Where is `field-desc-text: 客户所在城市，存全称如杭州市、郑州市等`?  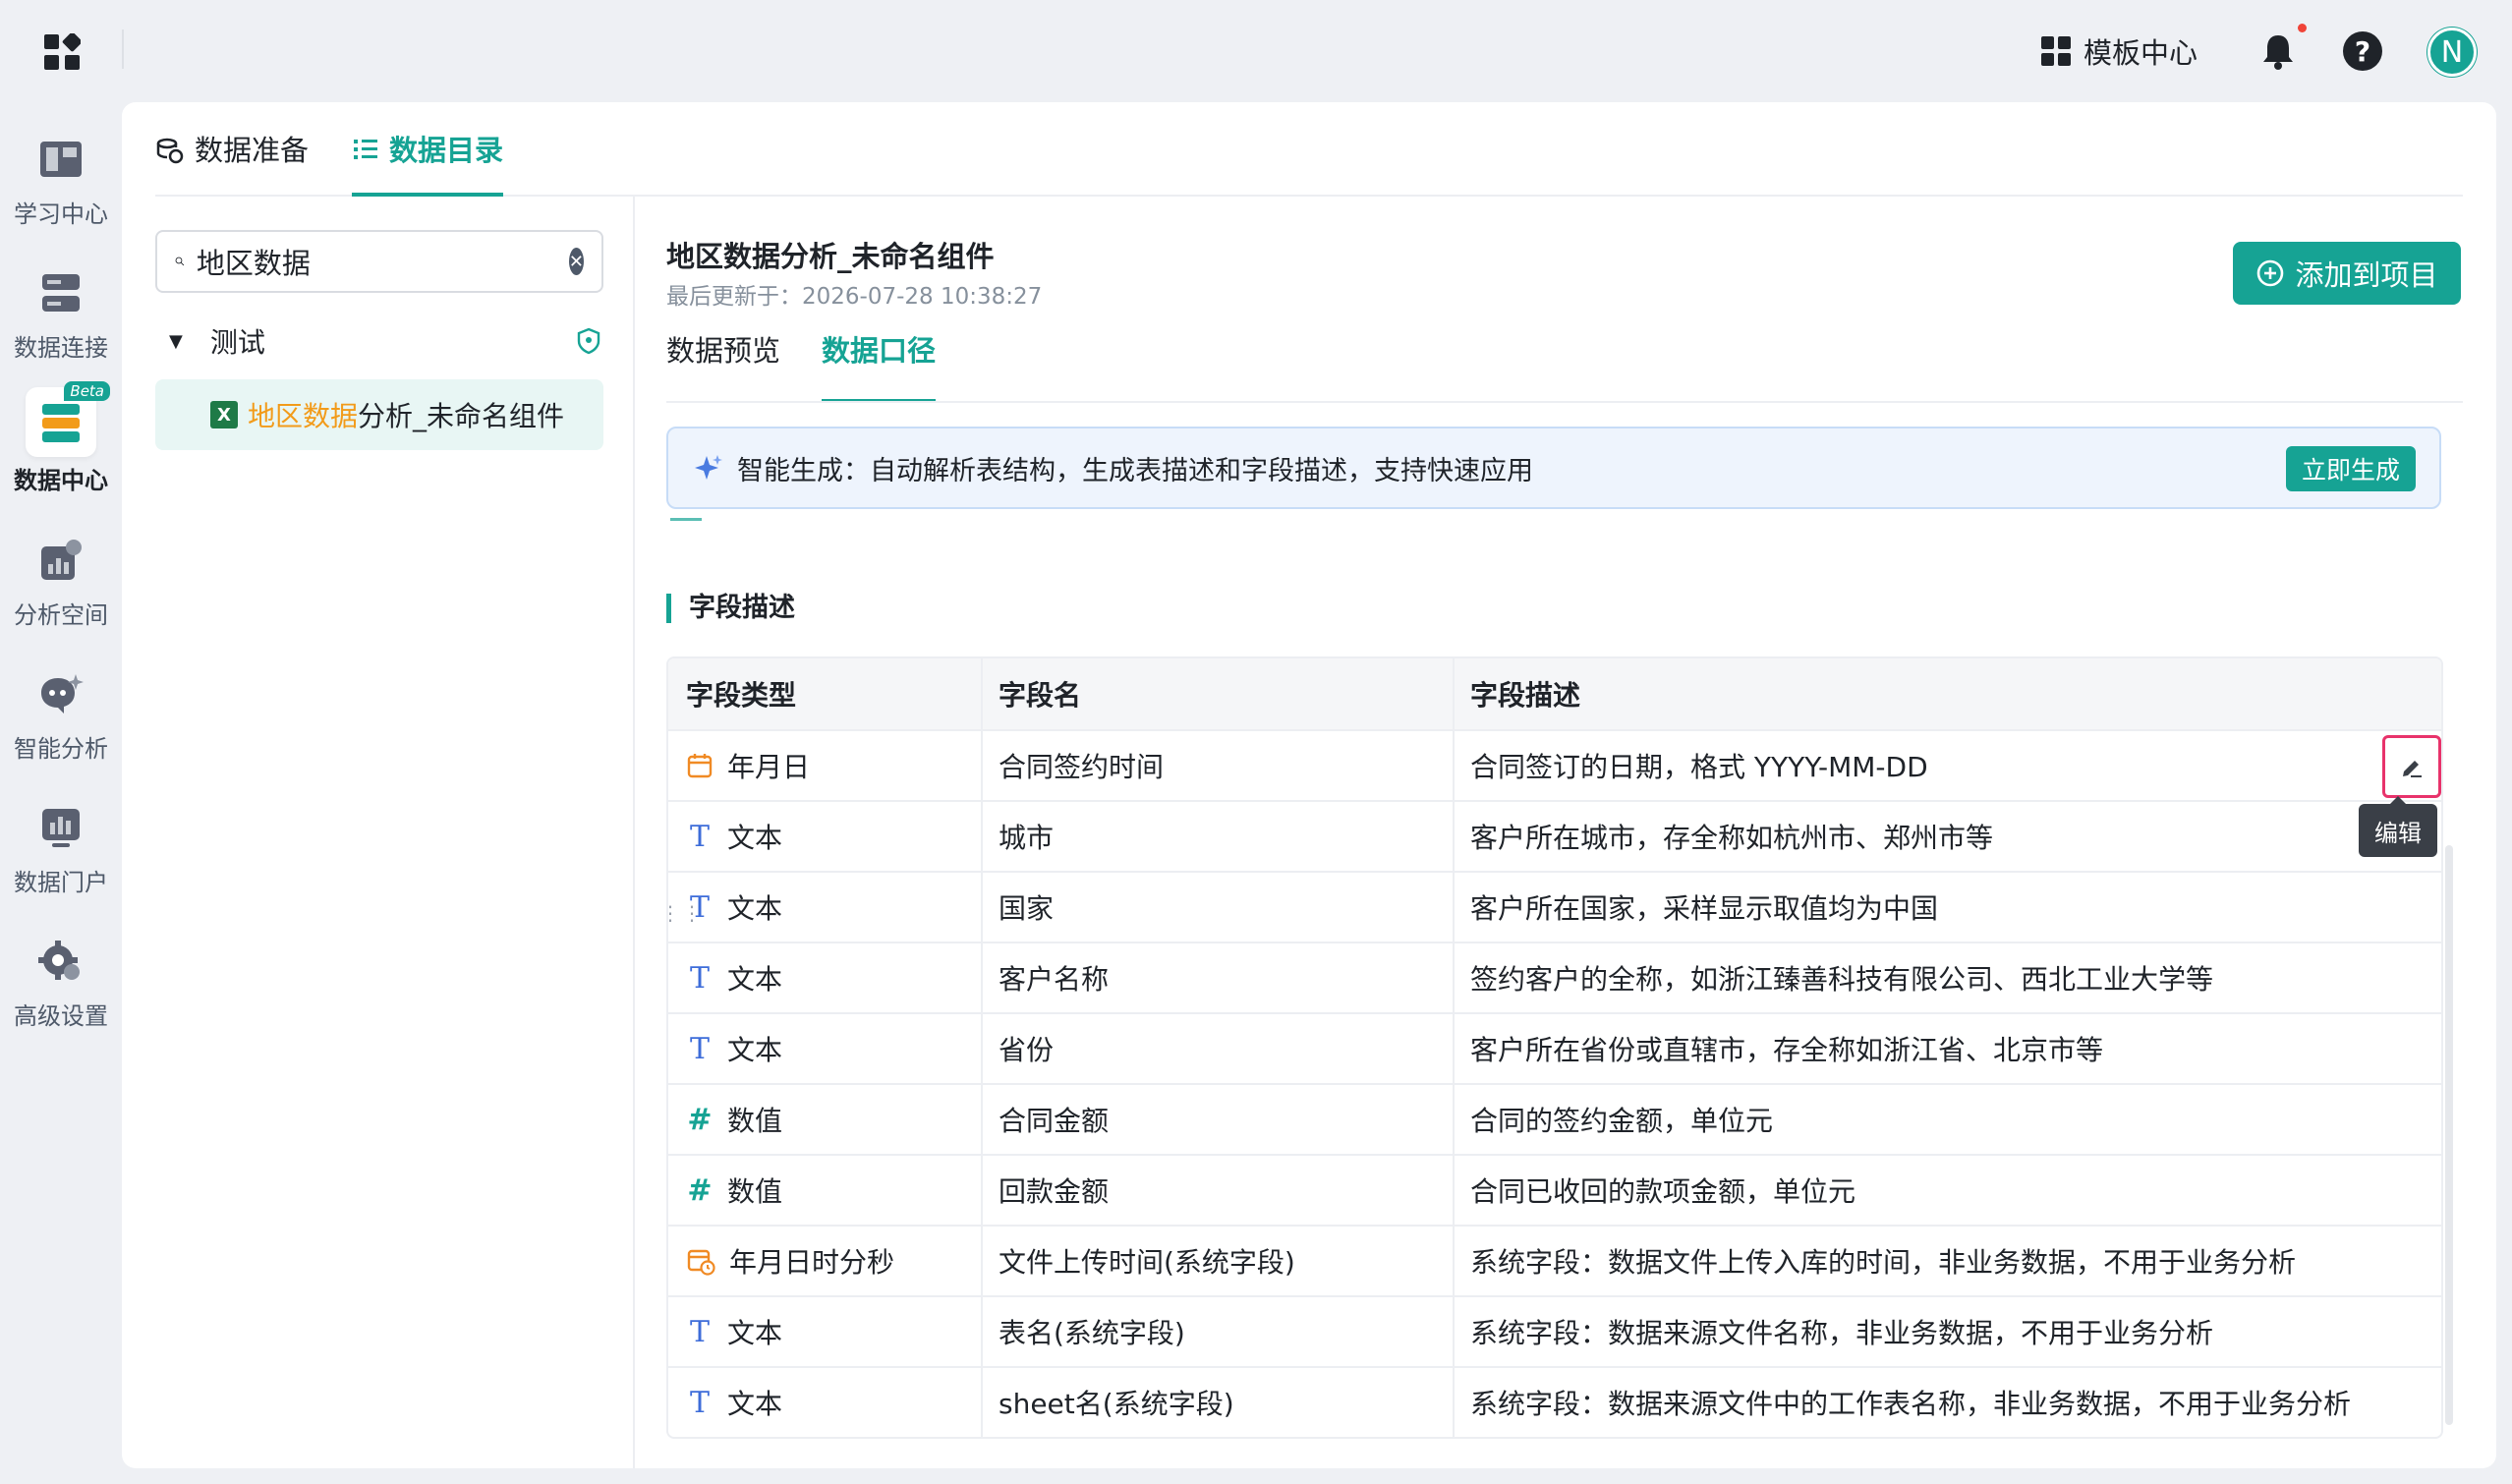
field-desc-text: 客户所在城市，存全称如杭州市、郑州市等 is located at coordinates (1732, 838).